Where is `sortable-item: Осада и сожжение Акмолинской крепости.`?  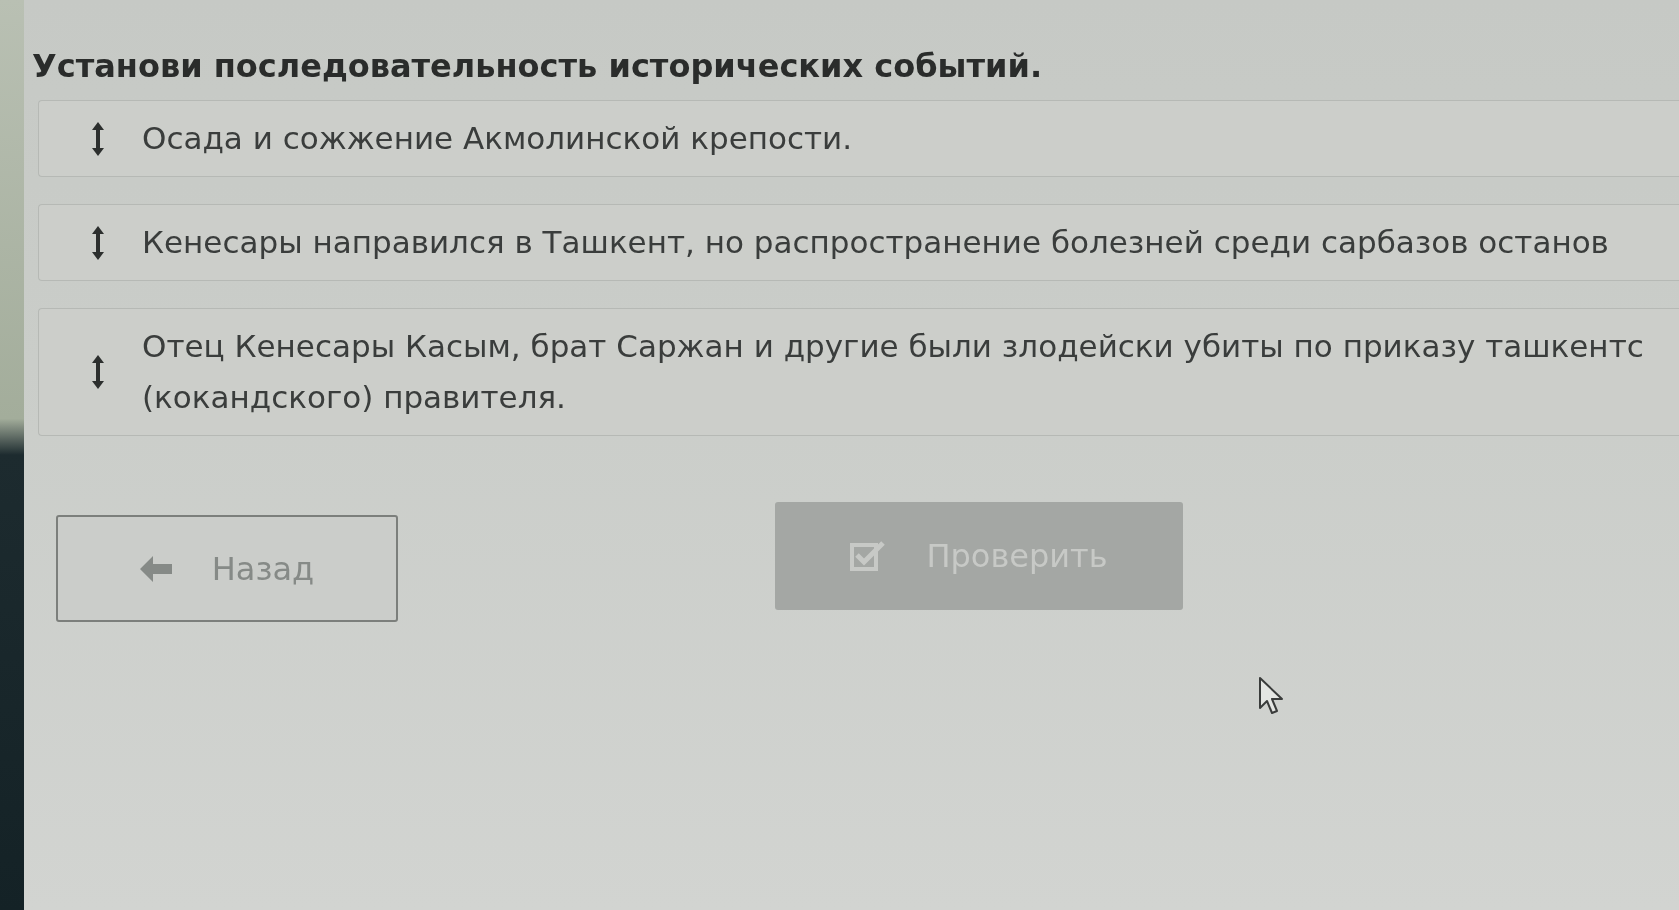
sortable-item: Осада и сожжение Акмолинской крепости. is located at coordinates (858, 138).